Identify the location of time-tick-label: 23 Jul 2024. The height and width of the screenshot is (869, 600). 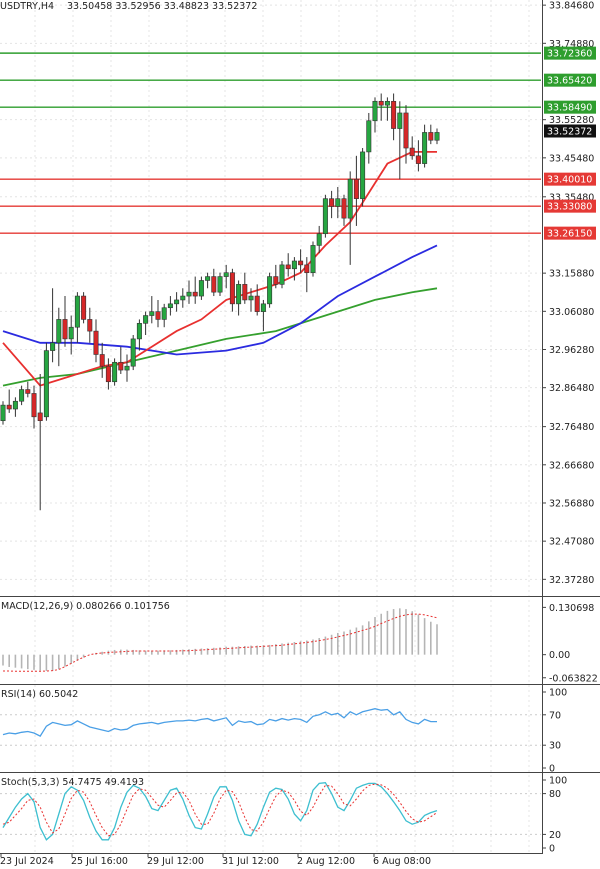
(27, 861).